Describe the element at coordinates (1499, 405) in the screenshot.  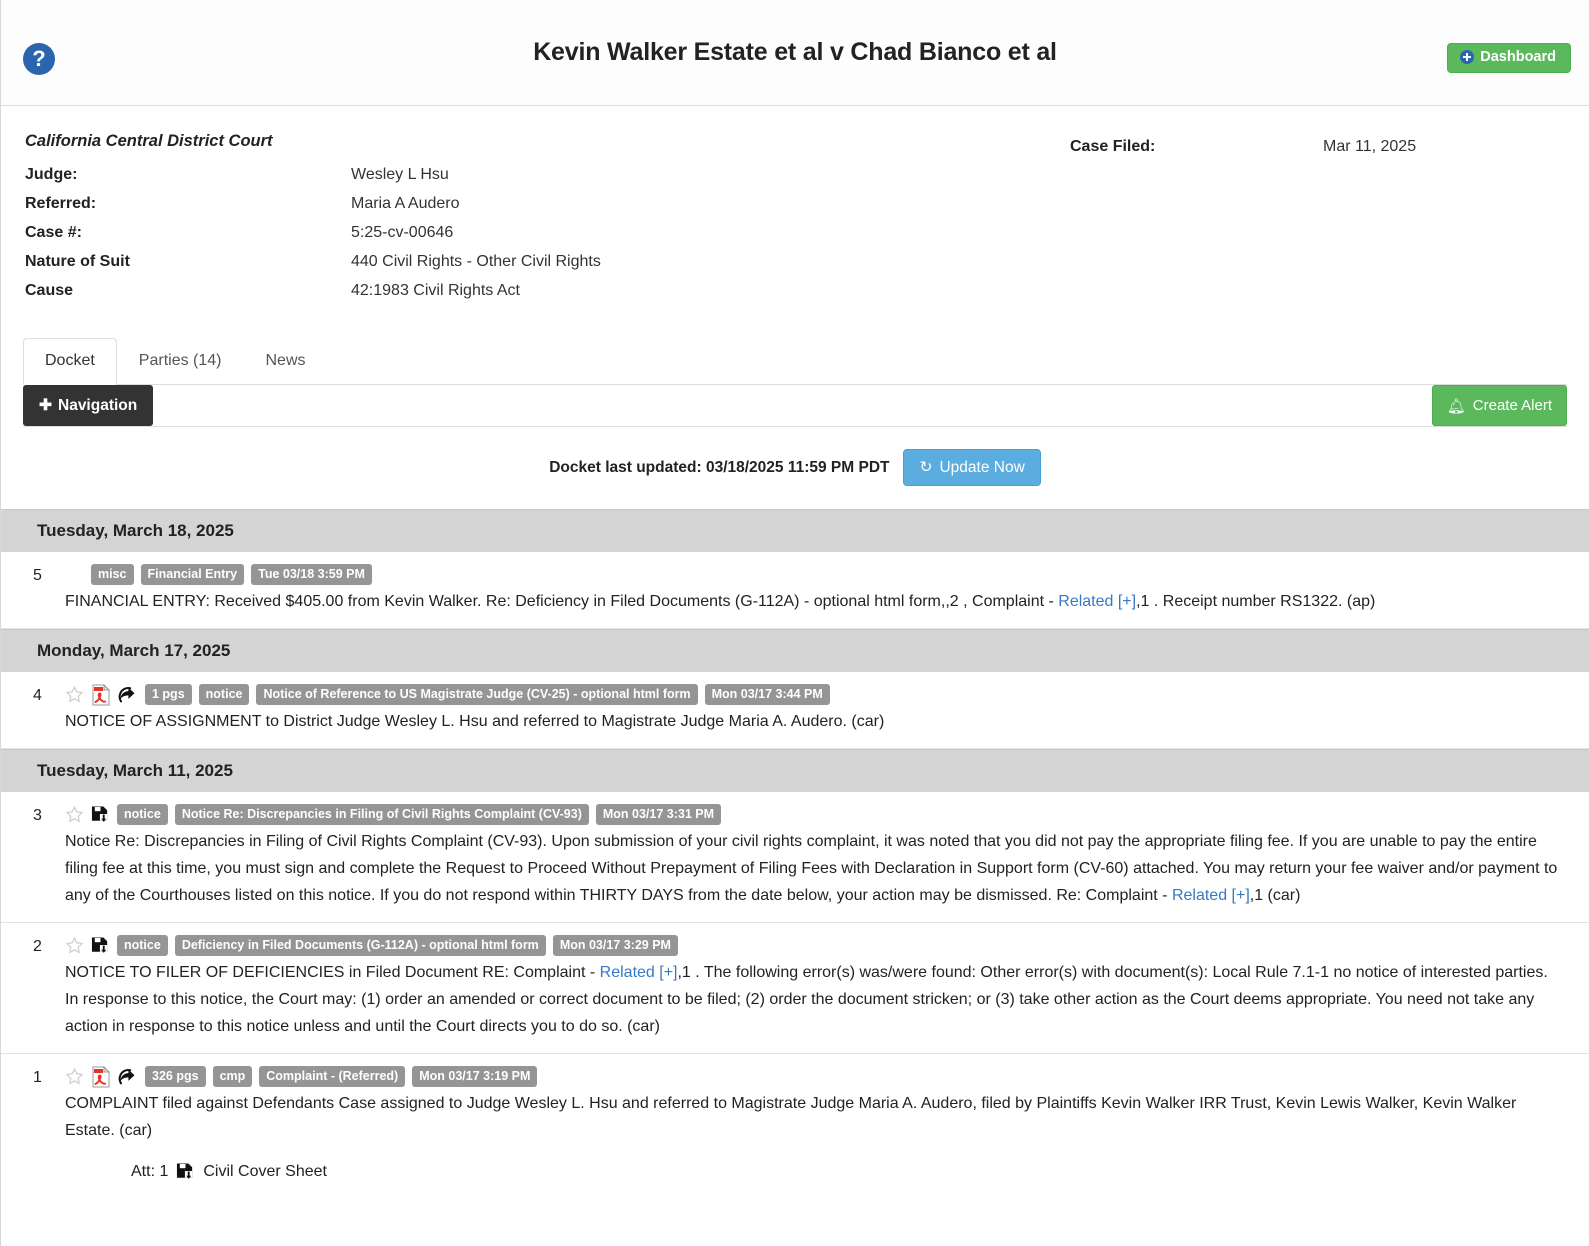
I see `create-alert-button: 🔔︎ Create Alert` at that location.